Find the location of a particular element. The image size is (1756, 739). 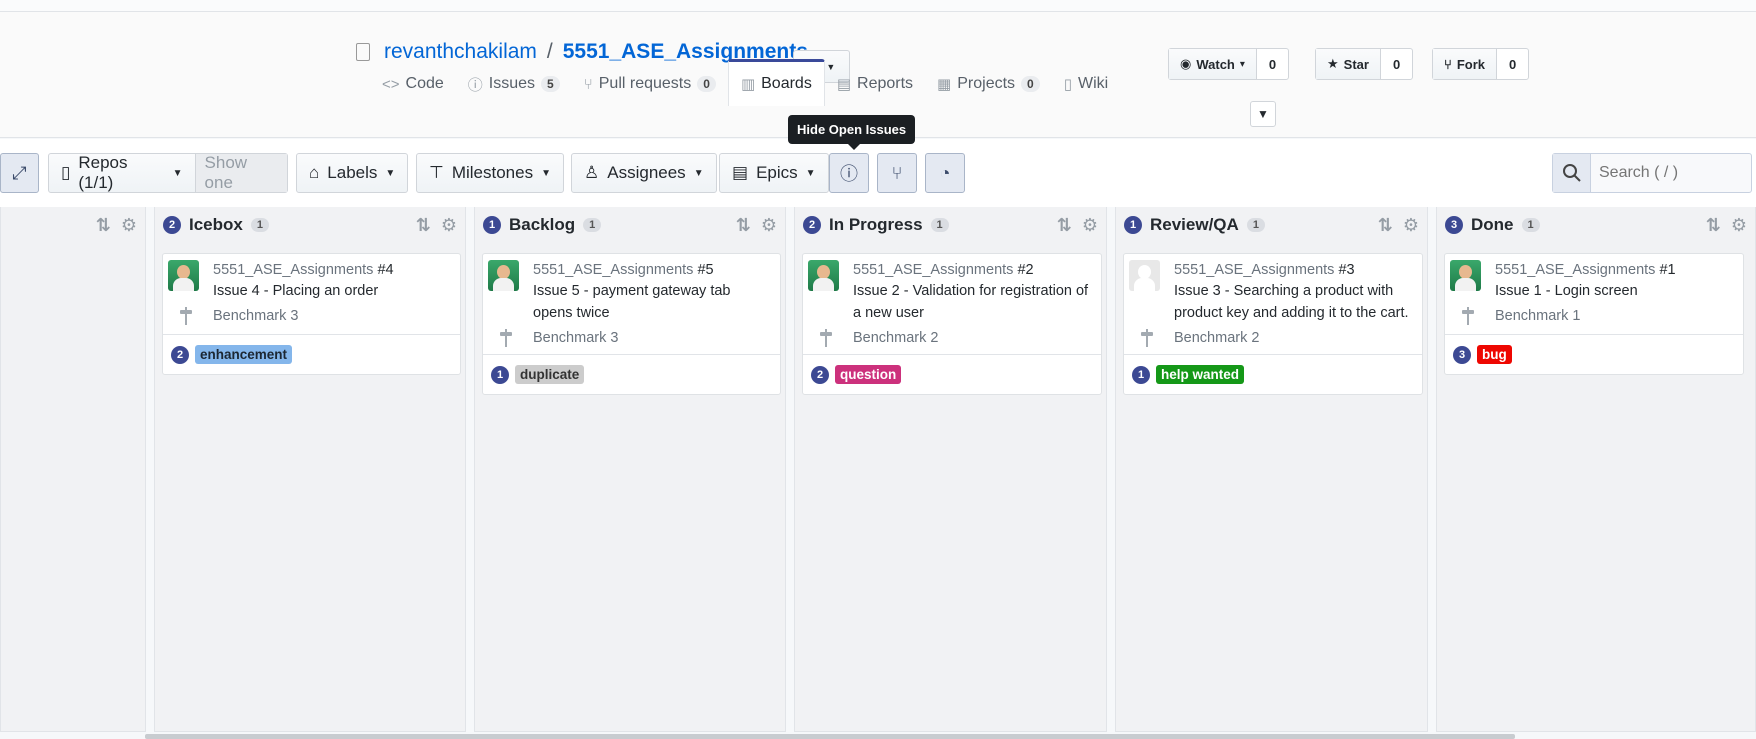

card-issue-number: #1 is located at coordinates (1667, 270).